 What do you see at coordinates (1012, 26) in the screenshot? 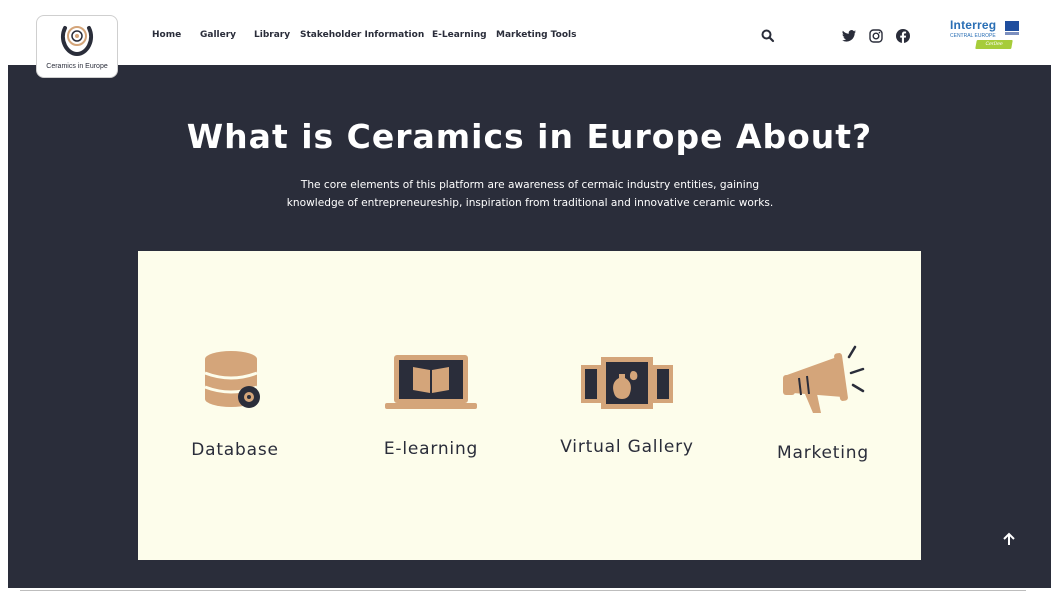
I see `eu-flag-icon` at bounding box center [1012, 26].